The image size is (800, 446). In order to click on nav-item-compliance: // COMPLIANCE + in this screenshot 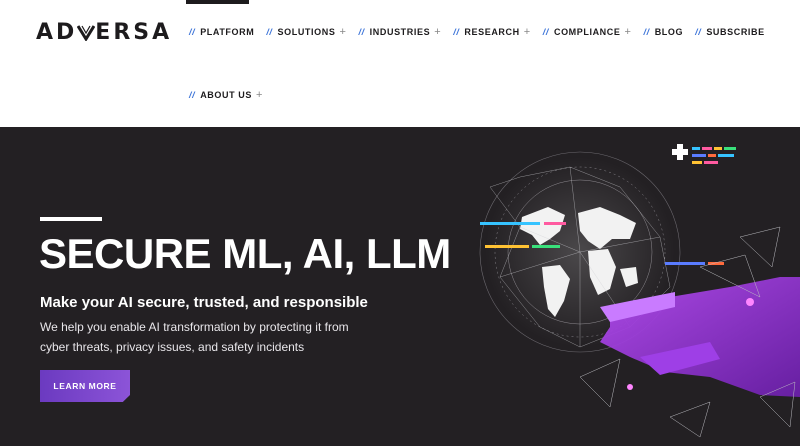, I will do `click(587, 32)`.